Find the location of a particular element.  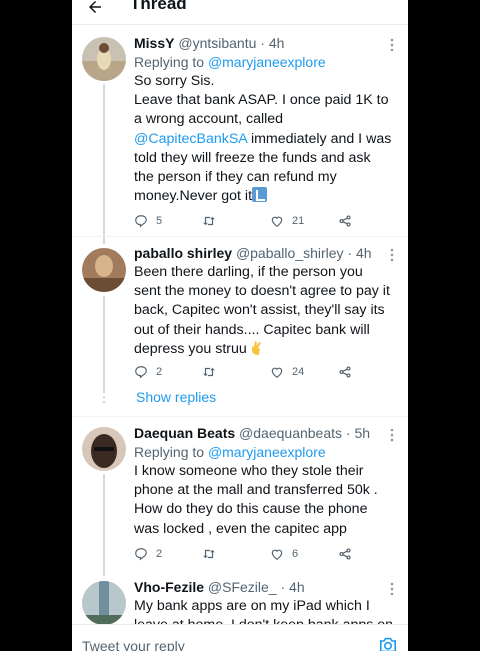

timestamp: · 5h is located at coordinates (358, 433).